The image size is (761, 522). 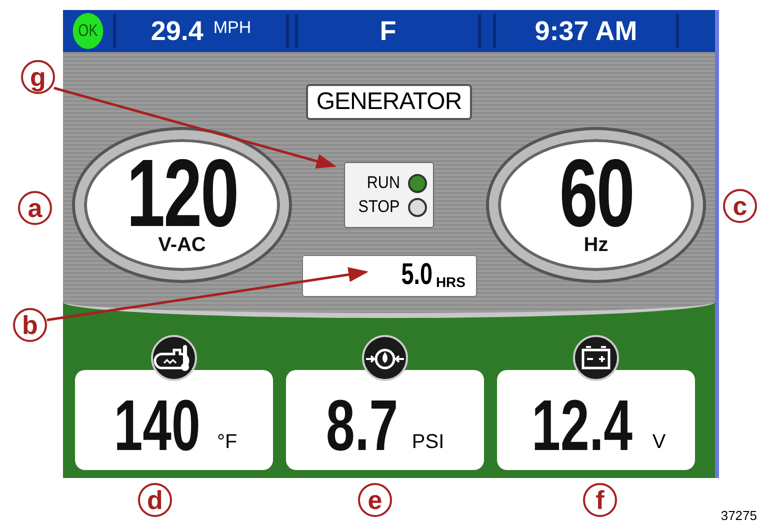 I want to click on callout-label: c, so click(x=740, y=206).